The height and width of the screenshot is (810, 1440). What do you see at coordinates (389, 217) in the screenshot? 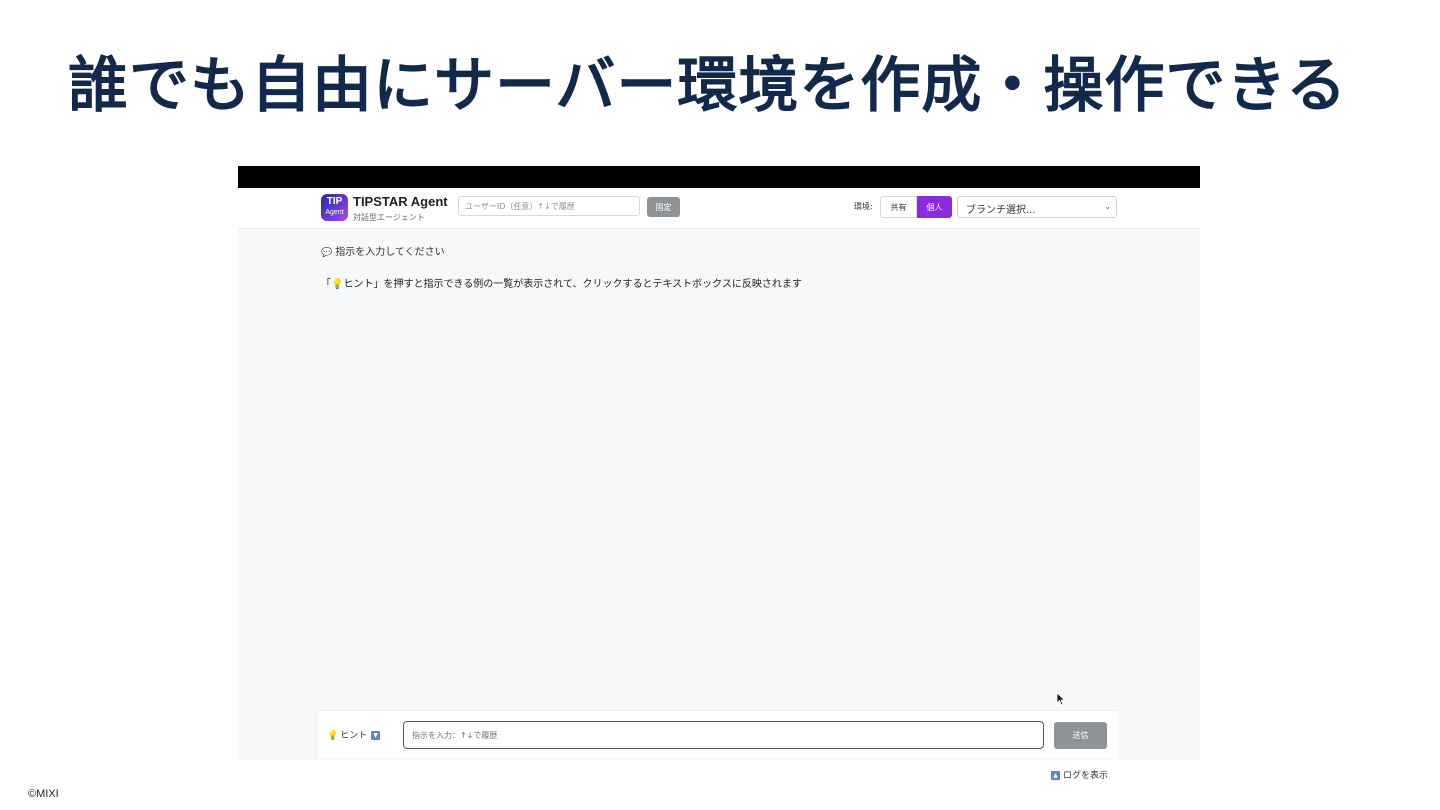
I see `app-subtitle: 対話型エージェント` at bounding box center [389, 217].